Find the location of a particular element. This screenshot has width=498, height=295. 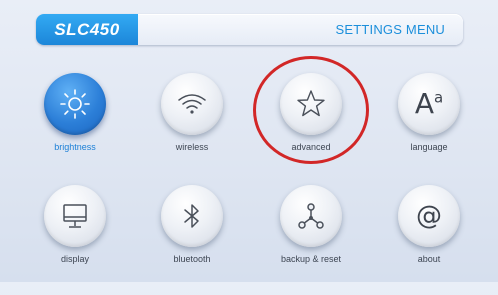

wifi-icon is located at coordinates (192, 104).